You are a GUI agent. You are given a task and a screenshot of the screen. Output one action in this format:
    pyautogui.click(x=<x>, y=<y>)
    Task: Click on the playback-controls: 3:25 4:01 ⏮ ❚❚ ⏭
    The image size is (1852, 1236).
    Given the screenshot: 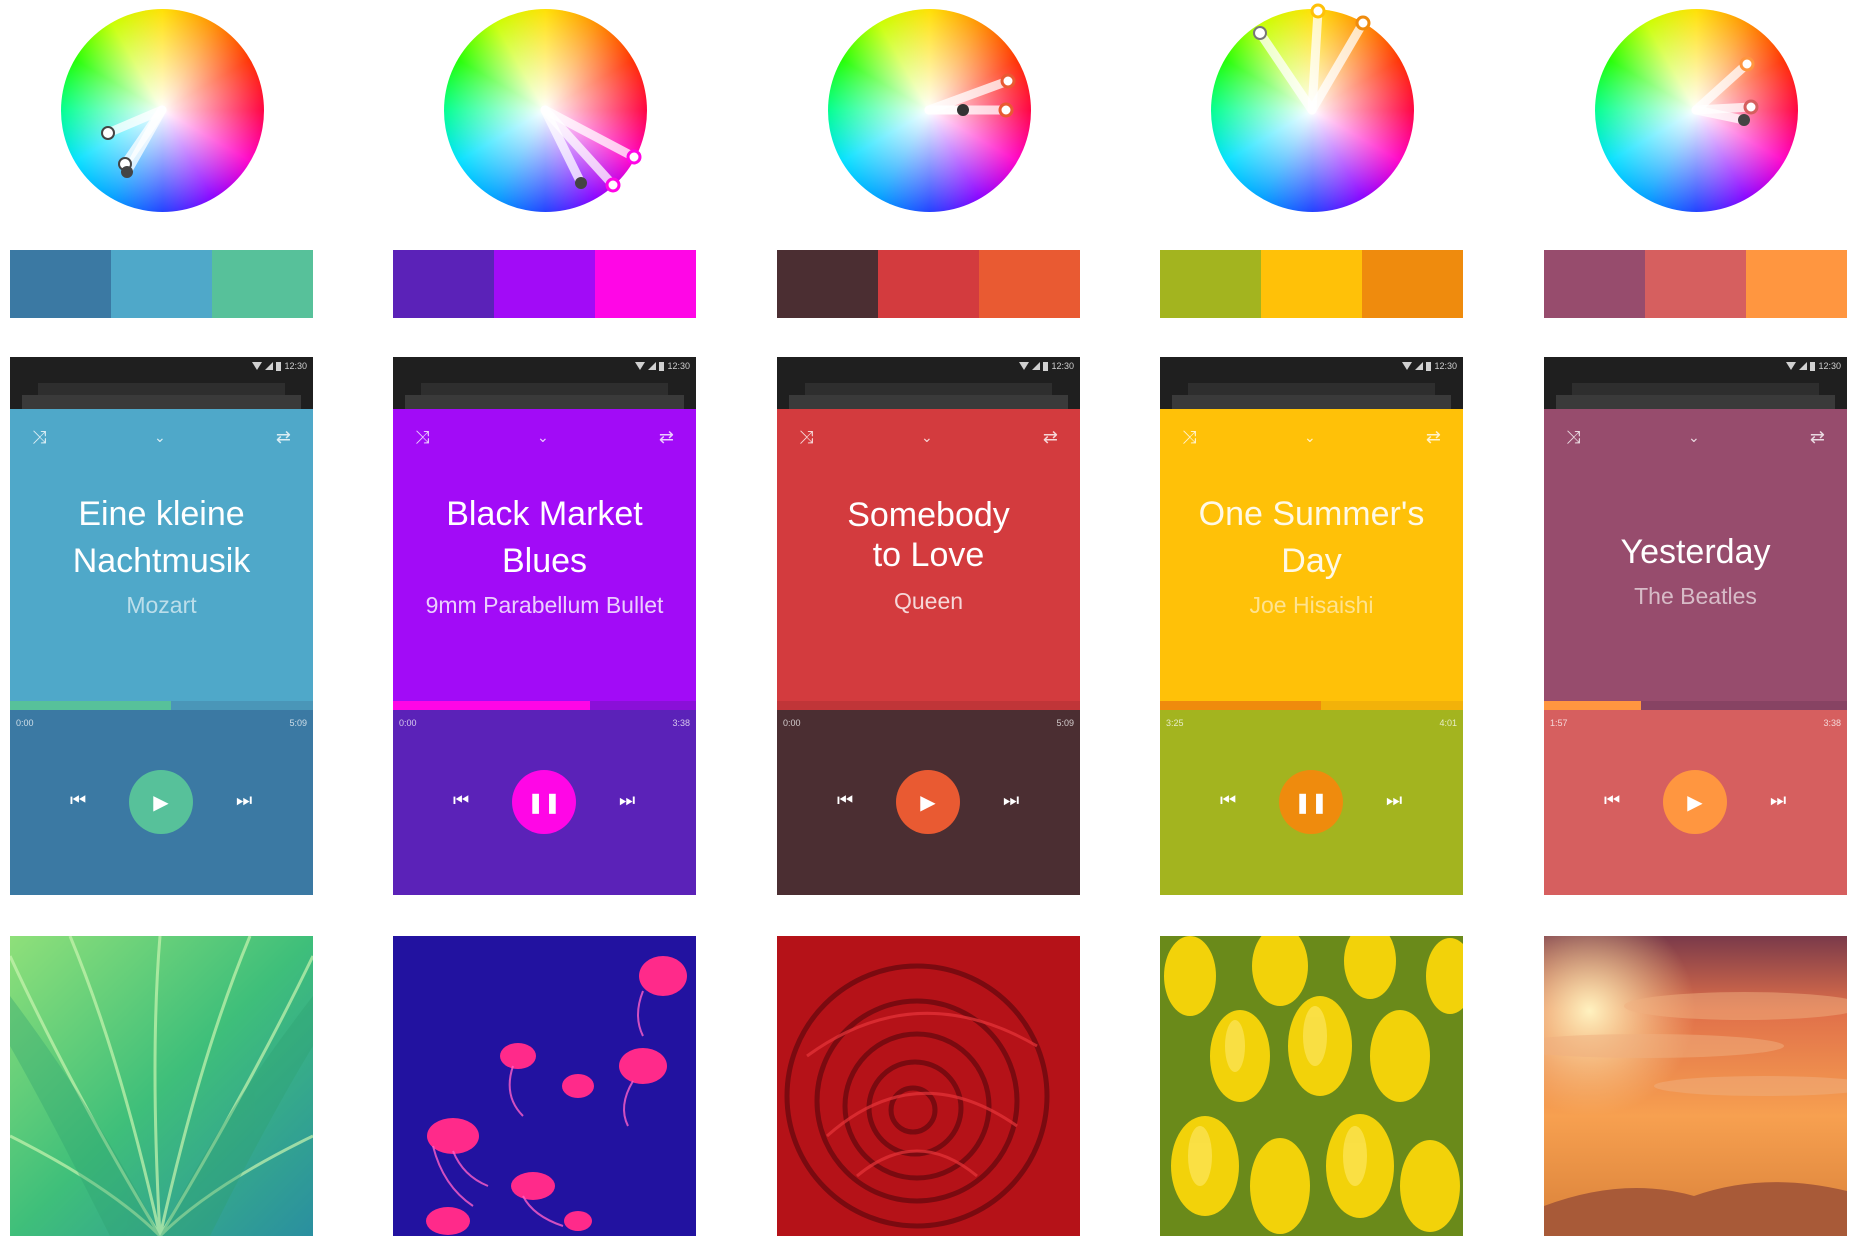 What is the action you would take?
    pyautogui.click(x=1311, y=802)
    